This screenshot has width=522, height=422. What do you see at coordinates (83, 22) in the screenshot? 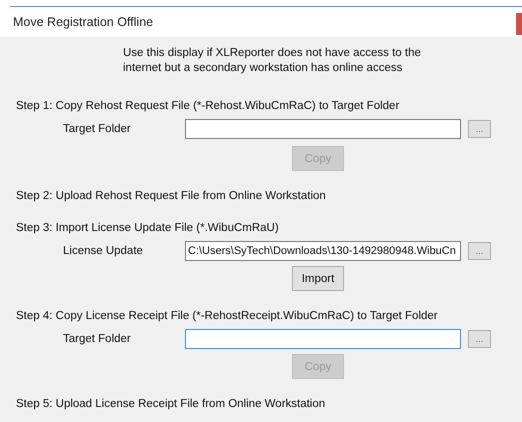
I see `window-title: Move Registration Offline` at bounding box center [83, 22].